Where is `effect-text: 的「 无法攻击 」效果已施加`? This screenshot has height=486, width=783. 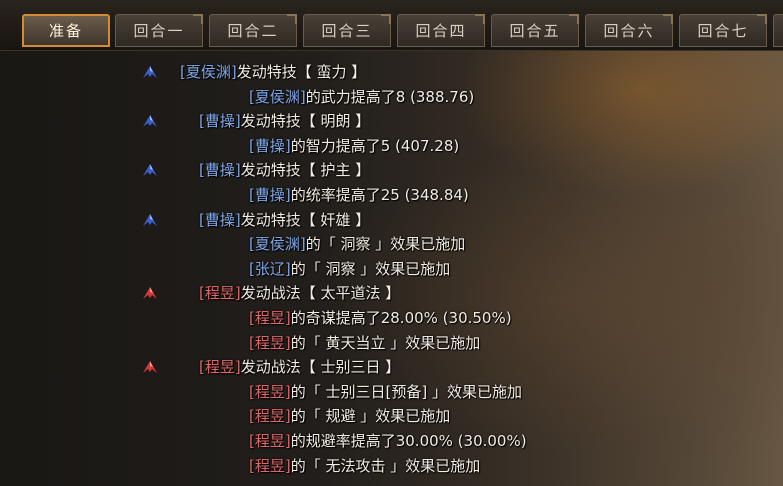
effect-text: 的「 无法攻击 」效果已施加 is located at coordinates (385, 465).